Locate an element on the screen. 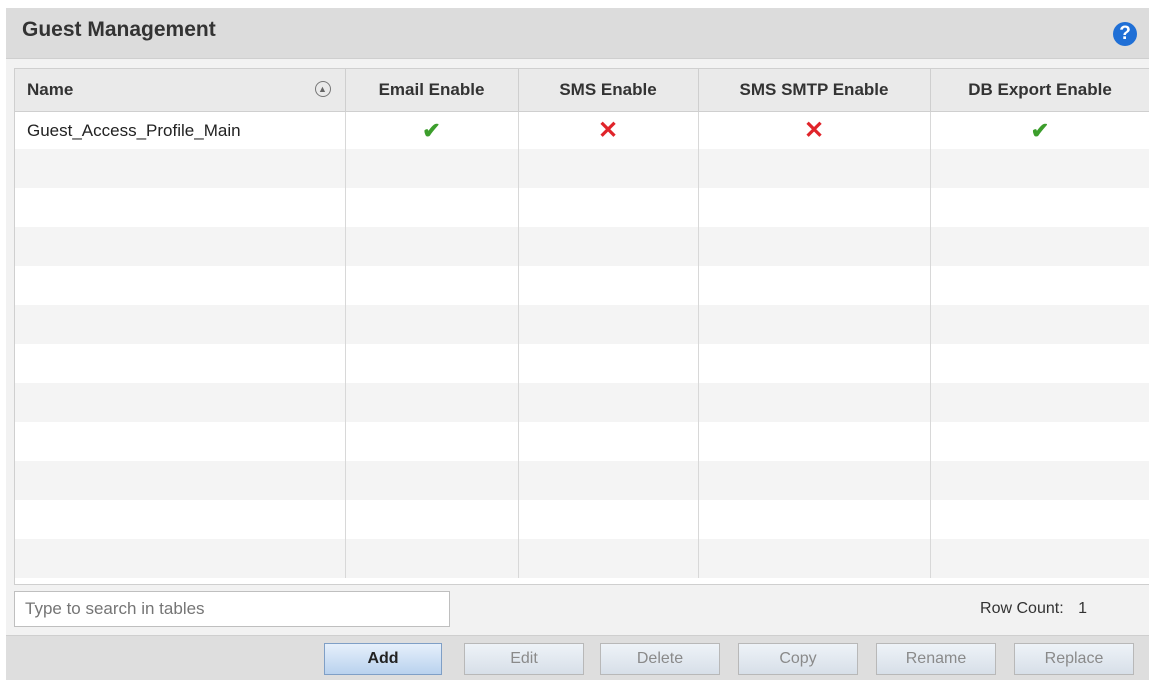 The image size is (1149, 680). column-header-name: Name ▲ is located at coordinates (180, 90).